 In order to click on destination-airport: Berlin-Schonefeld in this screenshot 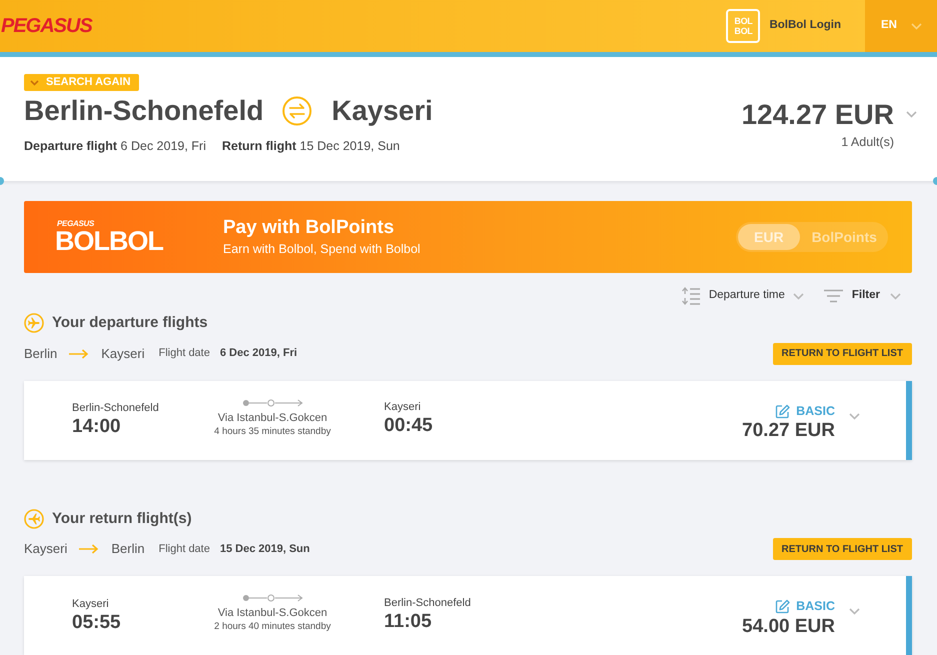, I will do `click(427, 603)`.